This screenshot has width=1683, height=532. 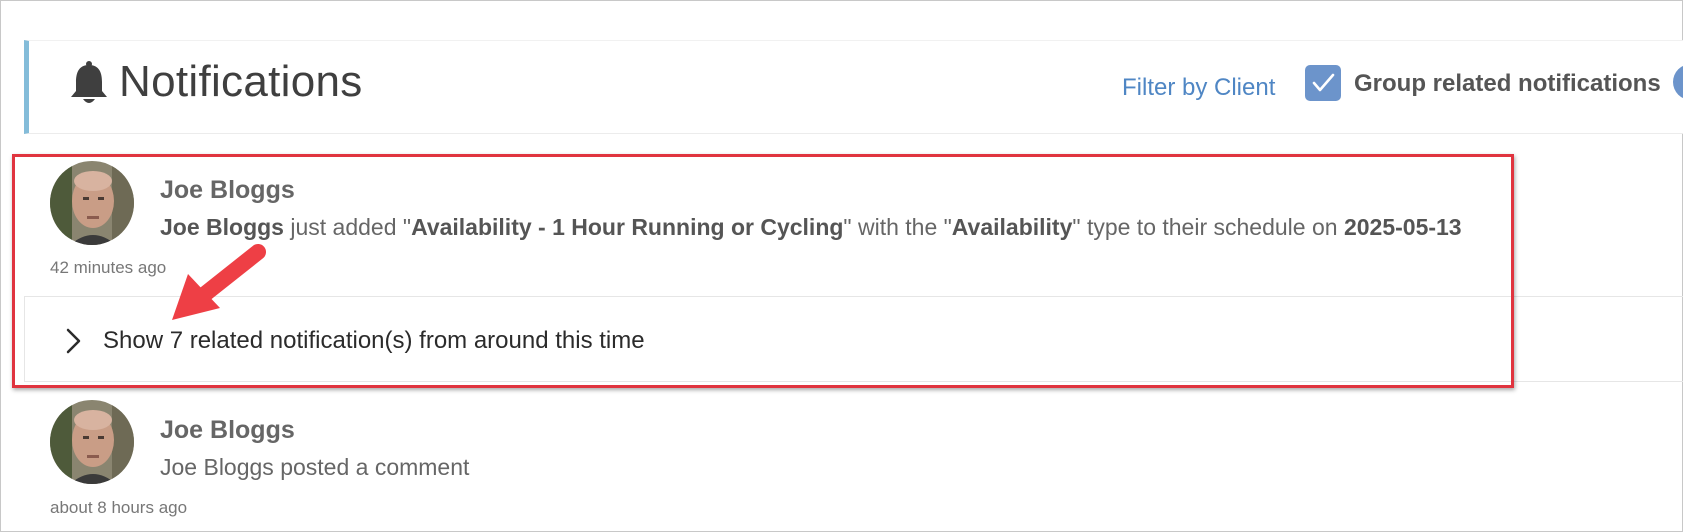 What do you see at coordinates (315, 467) in the screenshot?
I see `notification-message: Joe Bloggs posted a comment` at bounding box center [315, 467].